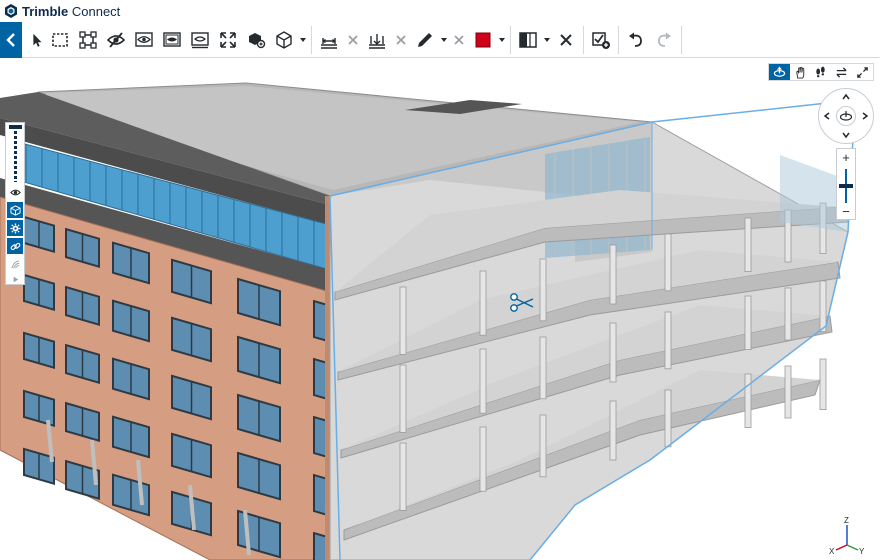 The image size is (880, 560). Describe the element at coordinates (846, 135) in the screenshot. I see `nav-down-button` at that location.